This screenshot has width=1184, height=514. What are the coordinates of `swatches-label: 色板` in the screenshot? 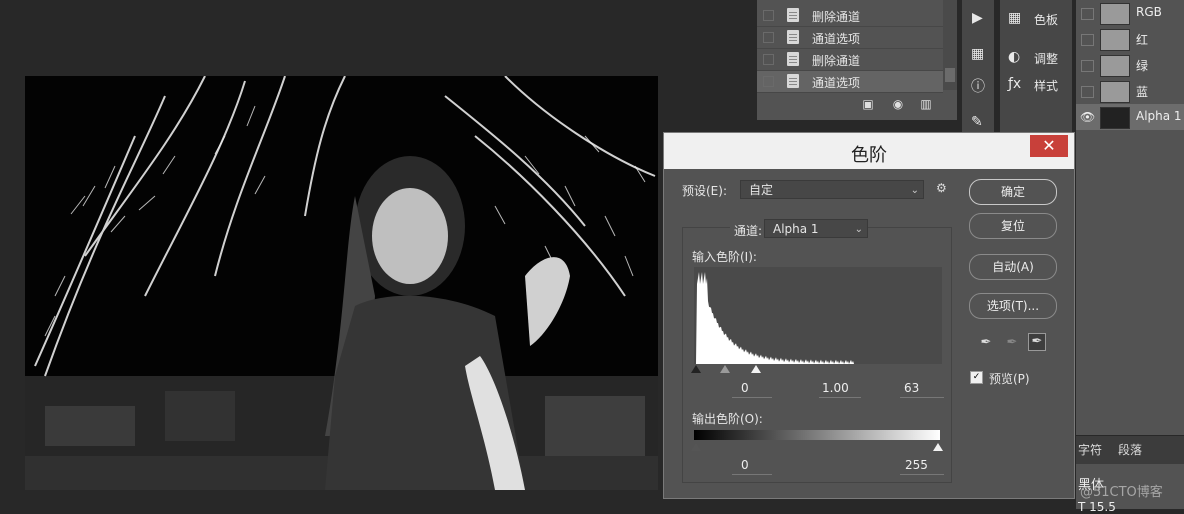 It's located at (1046, 19).